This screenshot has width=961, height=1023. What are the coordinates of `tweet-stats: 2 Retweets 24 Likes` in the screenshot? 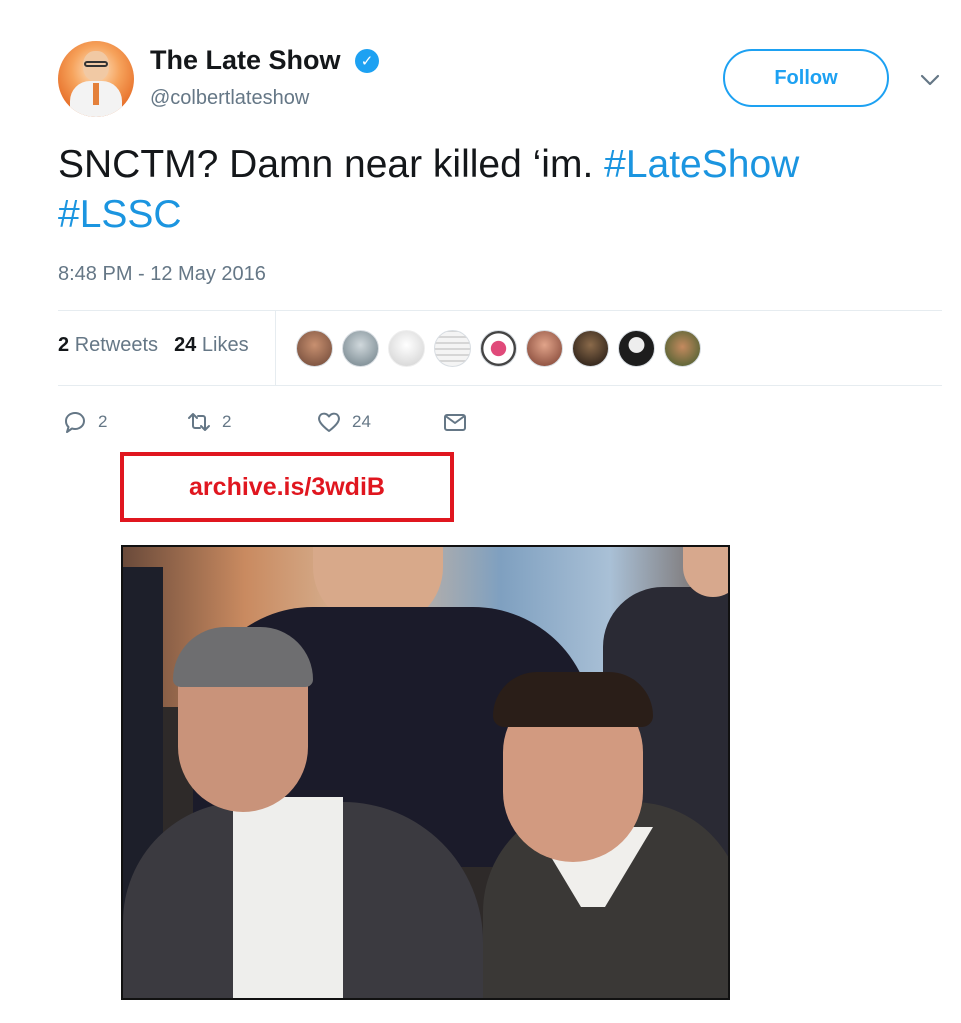 It's located at (153, 345).